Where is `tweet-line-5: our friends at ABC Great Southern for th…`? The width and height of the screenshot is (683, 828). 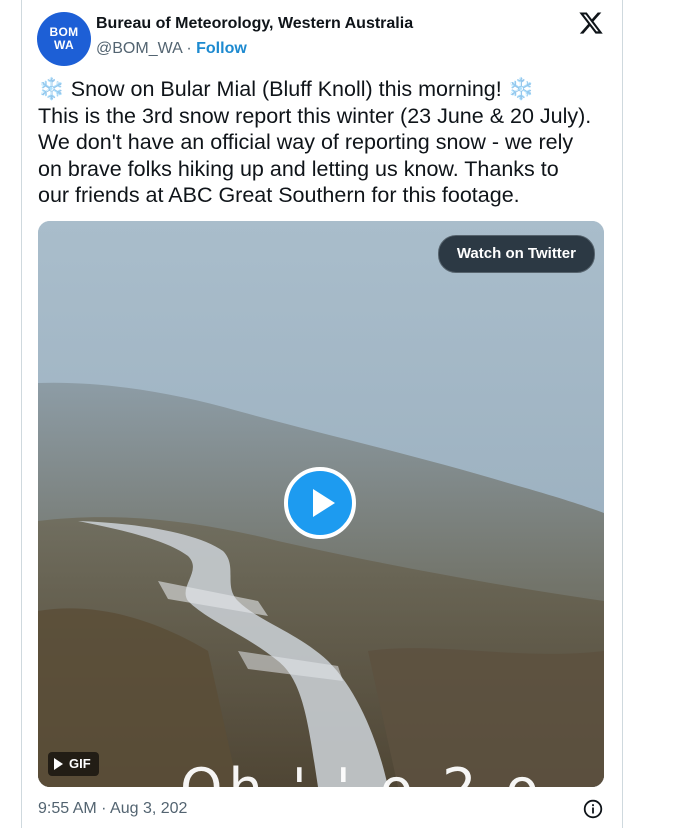
tweet-line-5: our friends at ABC Great Southern for th… is located at coordinates (279, 195).